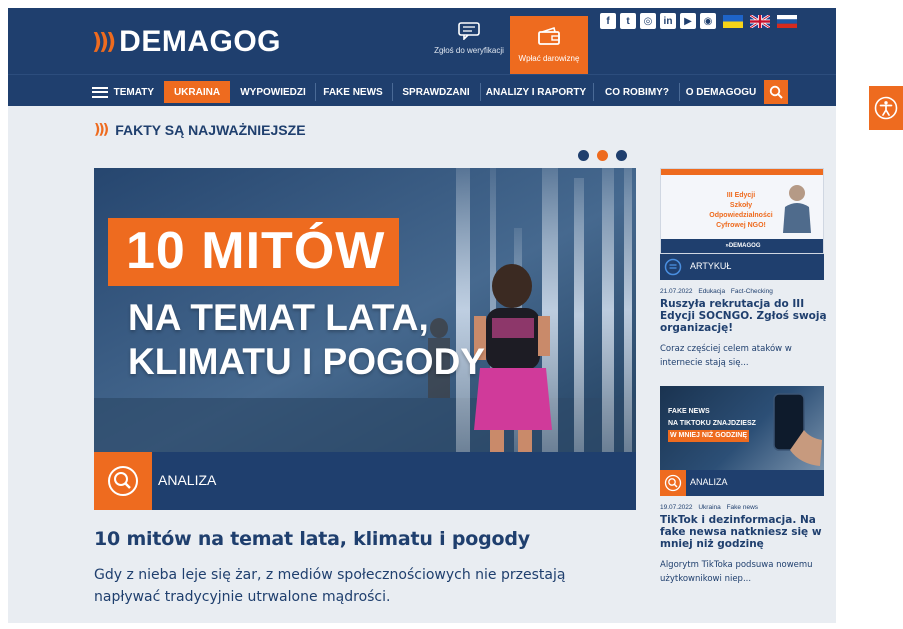  I want to click on nav-item-sprawdzani: SPRAWDZANI, so click(436, 92).